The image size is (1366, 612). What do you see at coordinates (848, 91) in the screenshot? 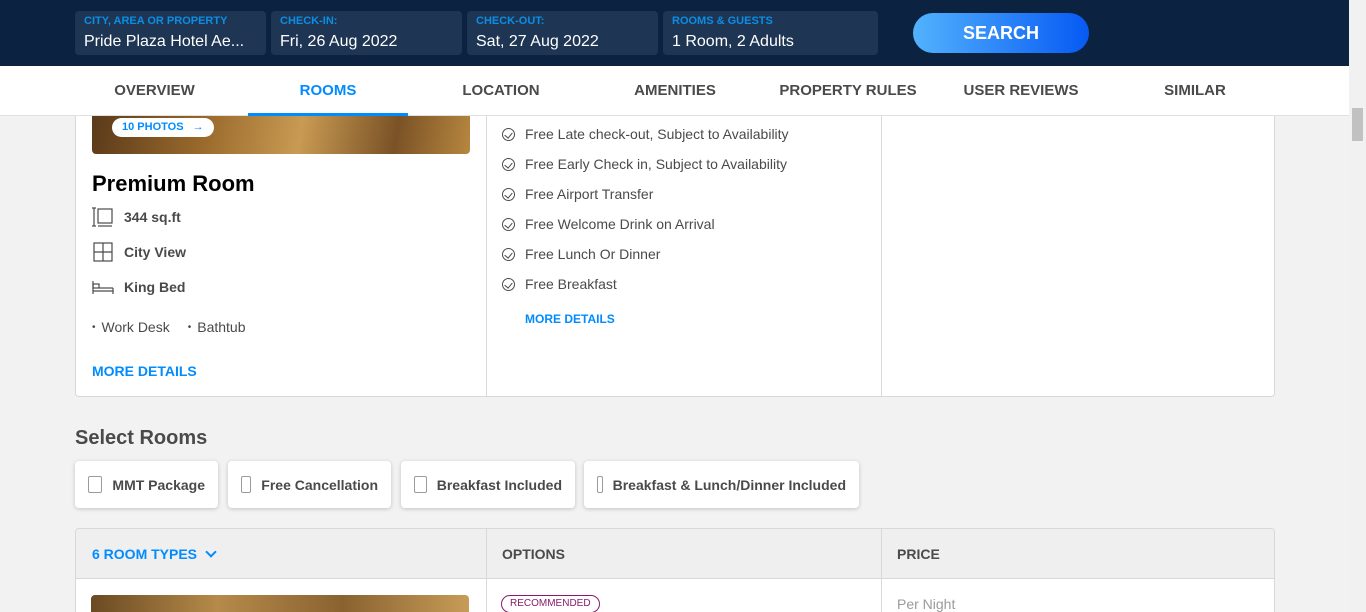
I see `tab-property-rules: PROPERTY RULES` at bounding box center [848, 91].